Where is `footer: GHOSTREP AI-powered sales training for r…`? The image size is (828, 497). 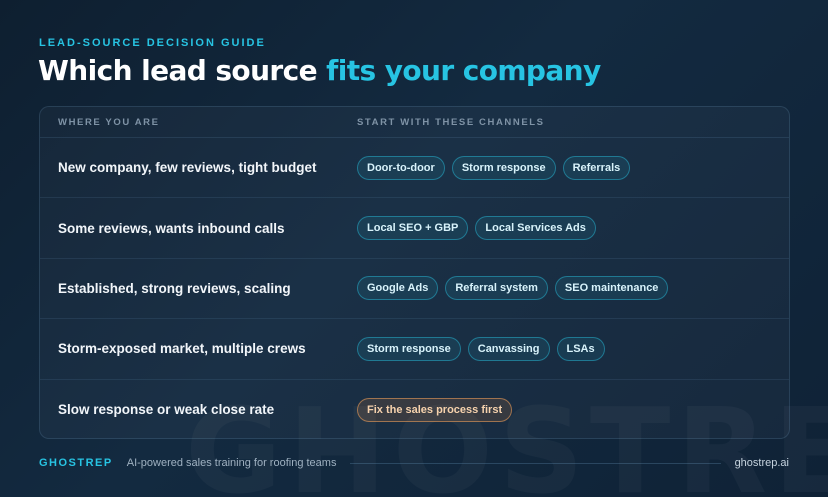 footer: GHOSTREP AI-powered sales training for r… is located at coordinates (414, 463).